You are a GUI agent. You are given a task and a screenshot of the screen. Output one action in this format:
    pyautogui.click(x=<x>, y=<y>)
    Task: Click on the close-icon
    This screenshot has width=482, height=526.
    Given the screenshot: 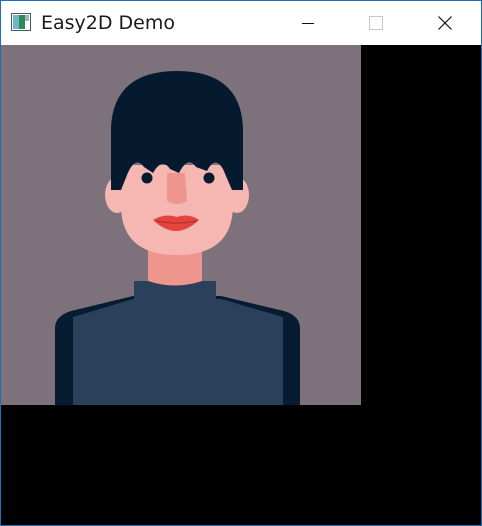 What is the action you would take?
    pyautogui.click(x=445, y=23)
    